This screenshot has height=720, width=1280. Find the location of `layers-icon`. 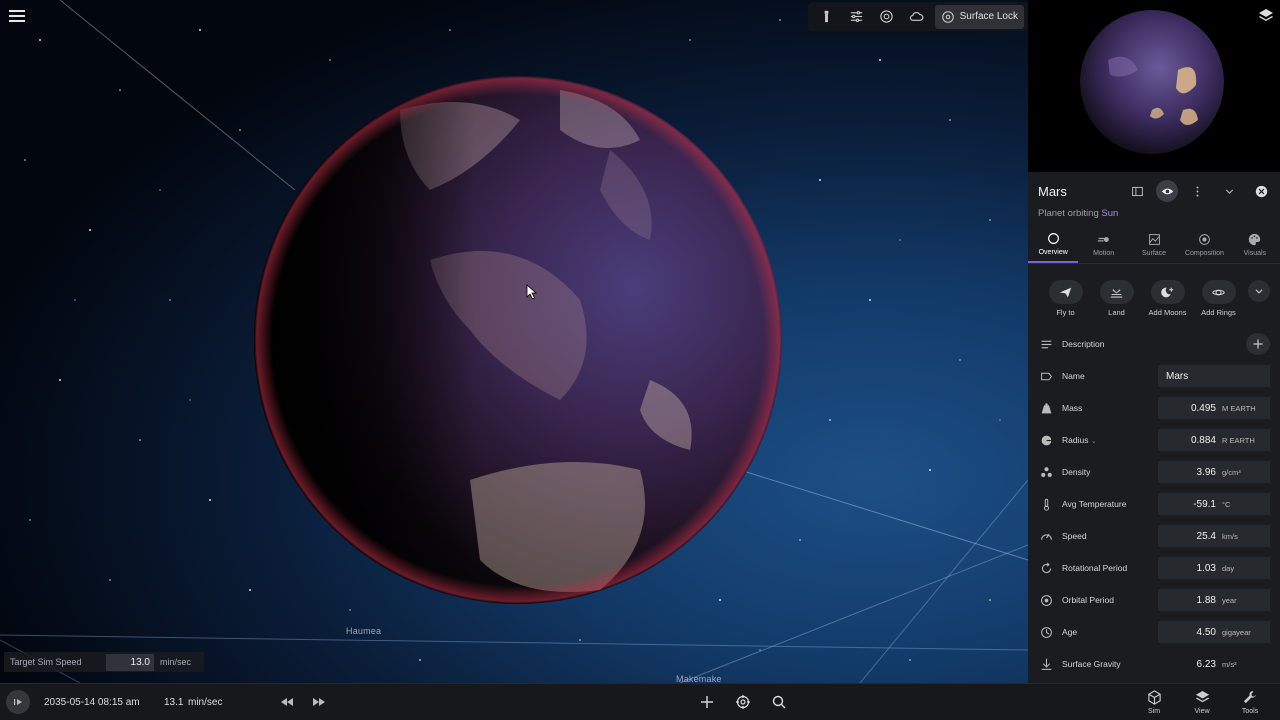

layers-icon is located at coordinates (1202, 696).